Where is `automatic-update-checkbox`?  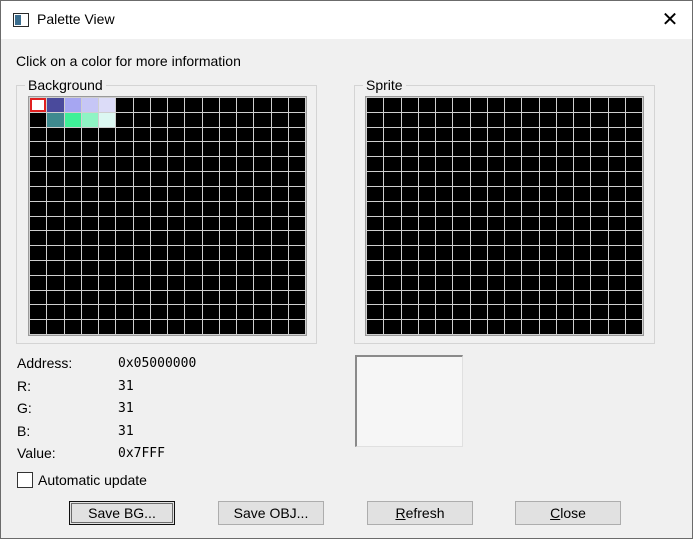 automatic-update-checkbox is located at coordinates (25, 480).